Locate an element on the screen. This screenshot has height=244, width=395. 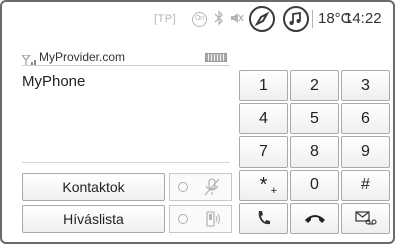
mute-mic-toggle is located at coordinates (200, 187).